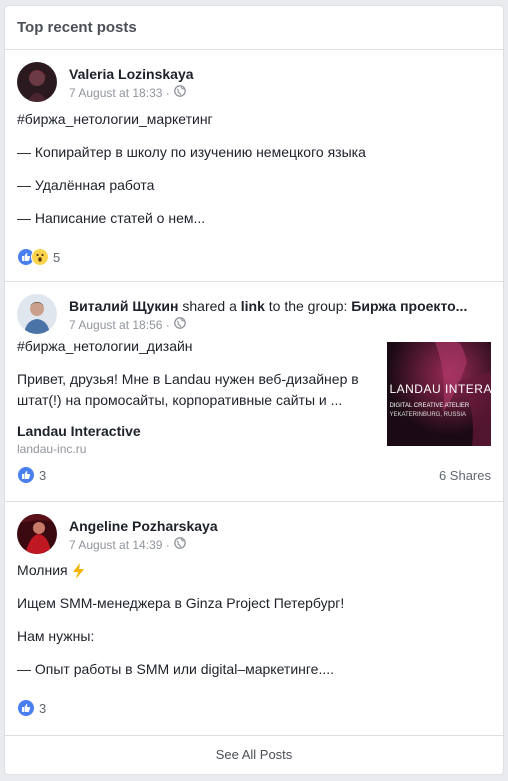 This screenshot has width=508, height=781. Describe the element at coordinates (254, 754) in the screenshot. I see `see-all-posts-link: See All Posts` at that location.